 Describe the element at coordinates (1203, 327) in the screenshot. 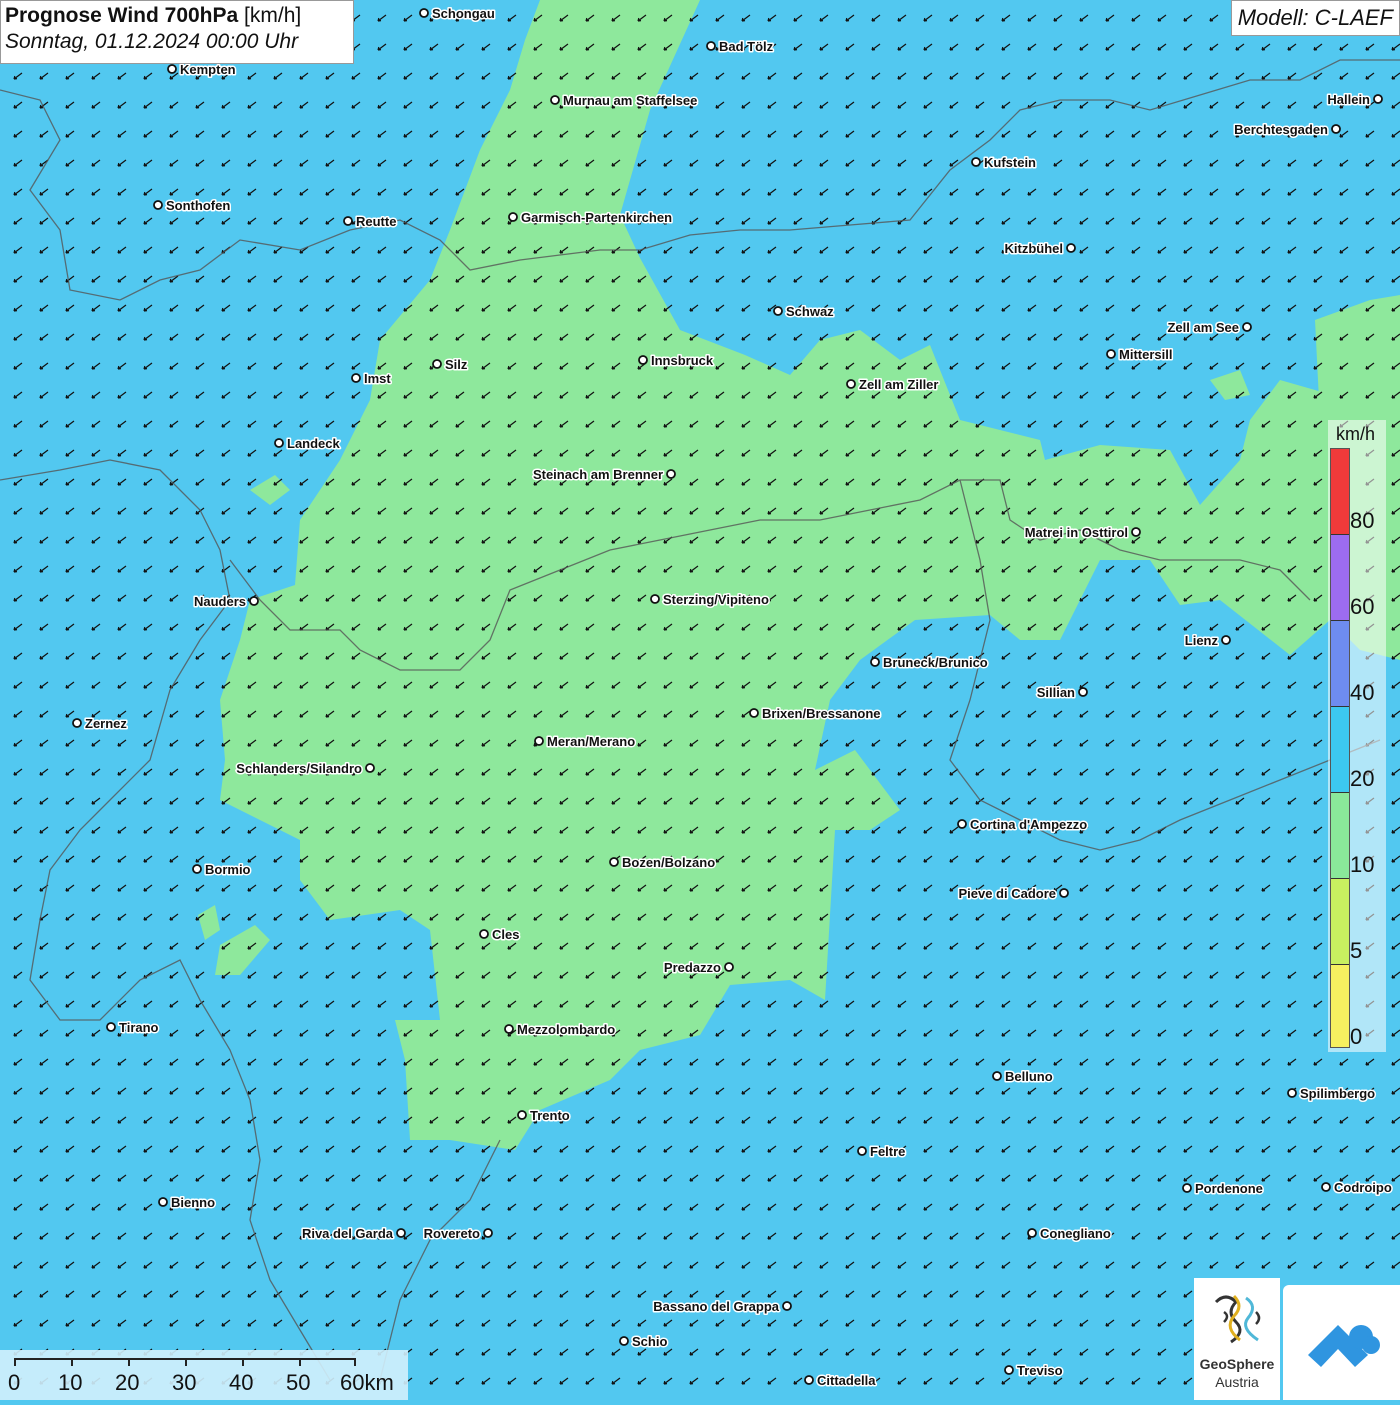

I see `city-label: Zell am See` at that location.